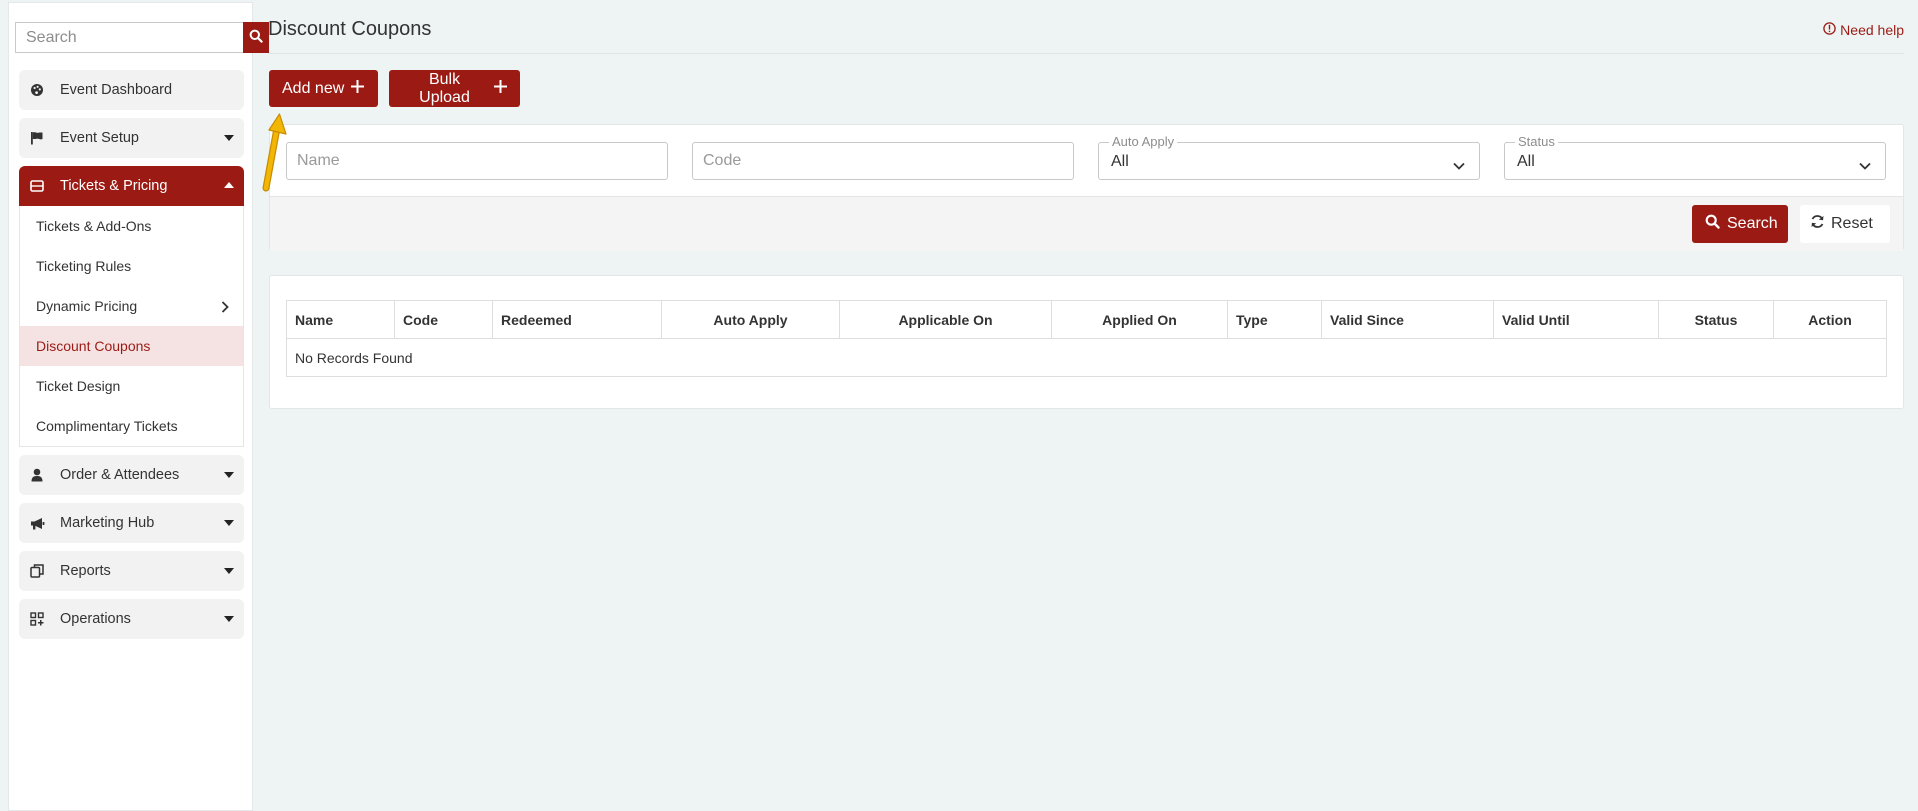  I want to click on sidebar-item-order-attendees: Order & Attendees, so click(131, 475).